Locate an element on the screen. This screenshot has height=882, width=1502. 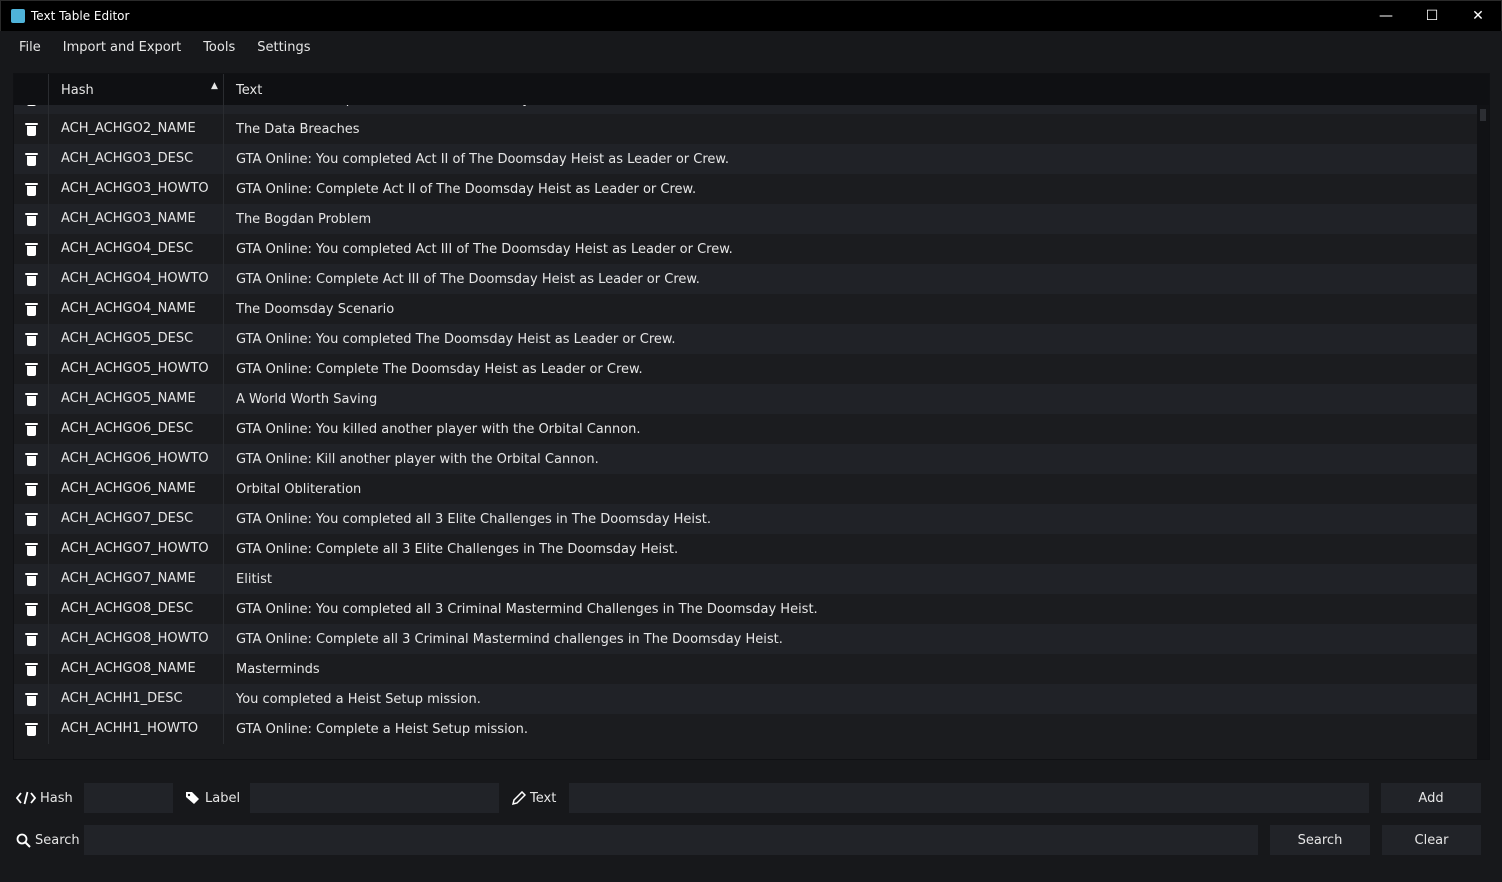
menu-settings: Settings is located at coordinates (283, 47).